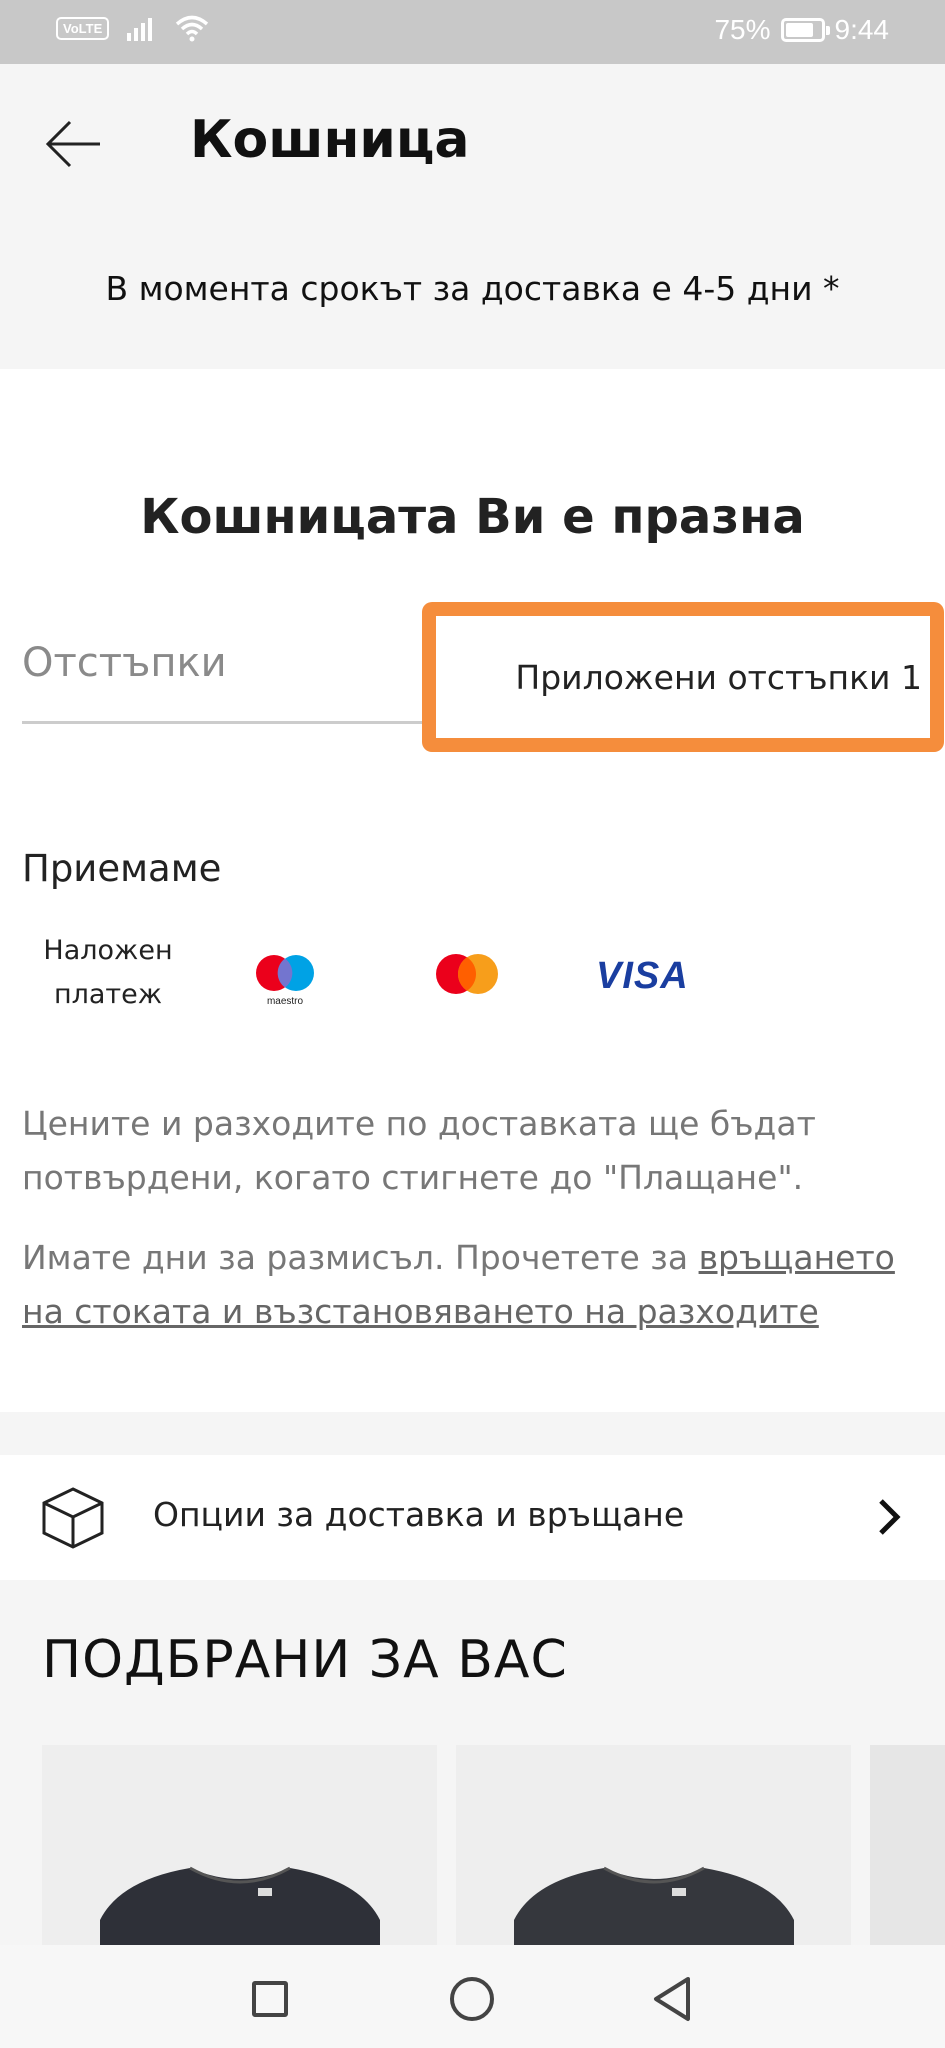 The image size is (945, 2048). What do you see at coordinates (108, 973) in the screenshot?
I see `cash-on-delivery-label: Наложен платеж` at bounding box center [108, 973].